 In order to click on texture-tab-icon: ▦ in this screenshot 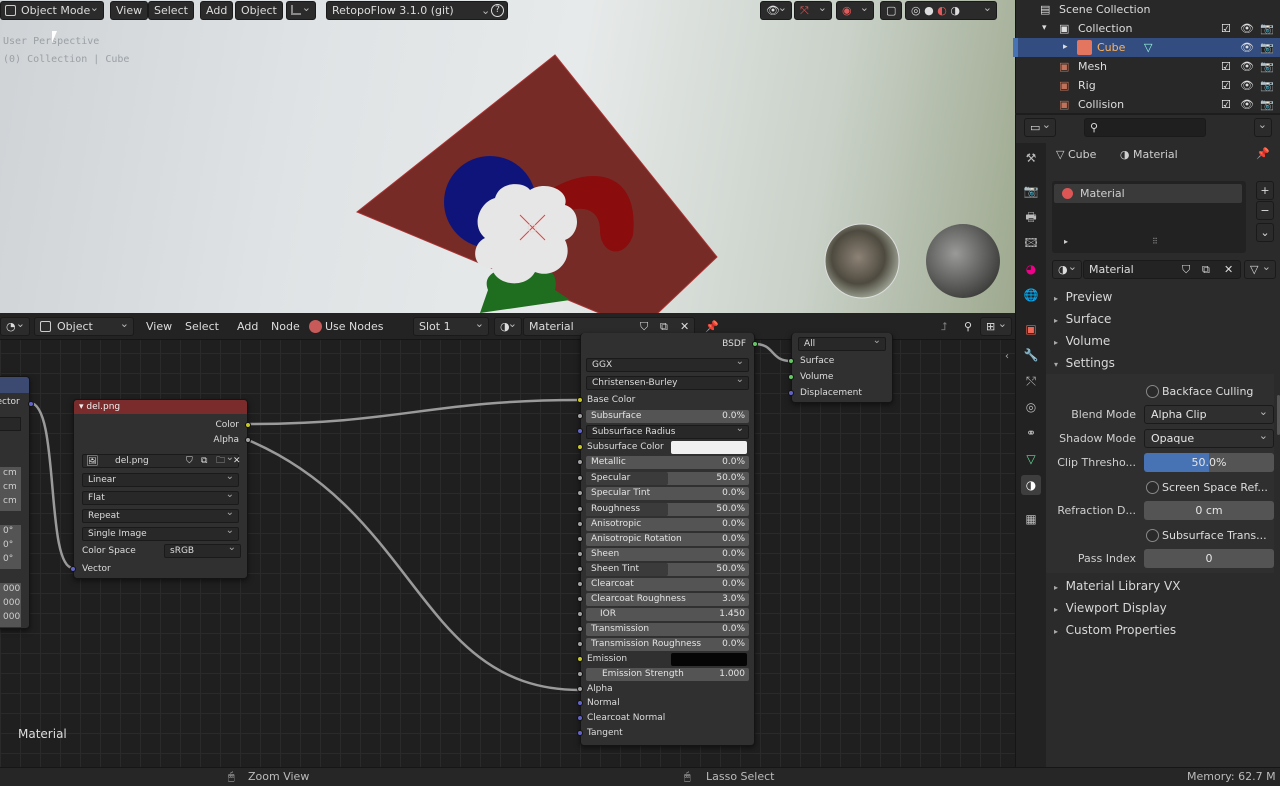, I will do `click(1031, 519)`.